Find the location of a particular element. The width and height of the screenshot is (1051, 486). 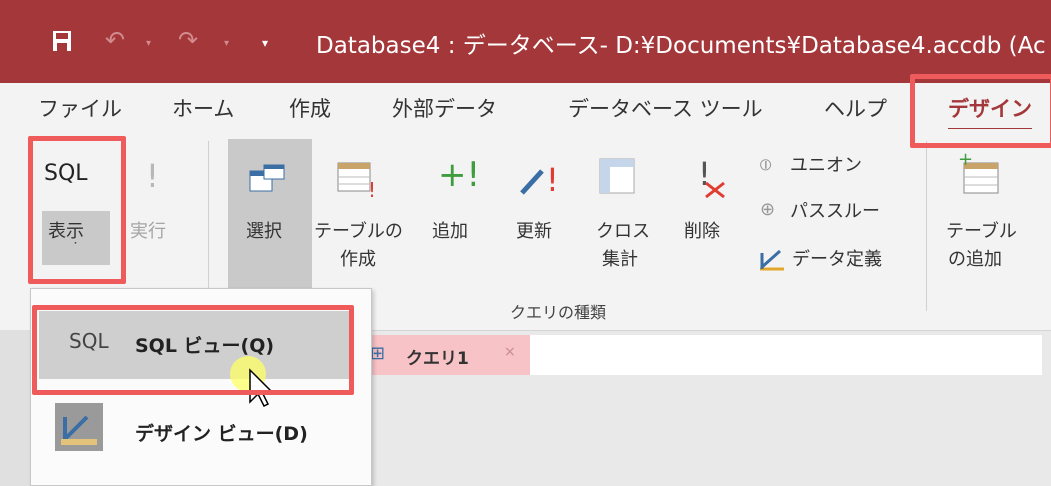

crosstab-line1: クロス is located at coordinates (623, 230).